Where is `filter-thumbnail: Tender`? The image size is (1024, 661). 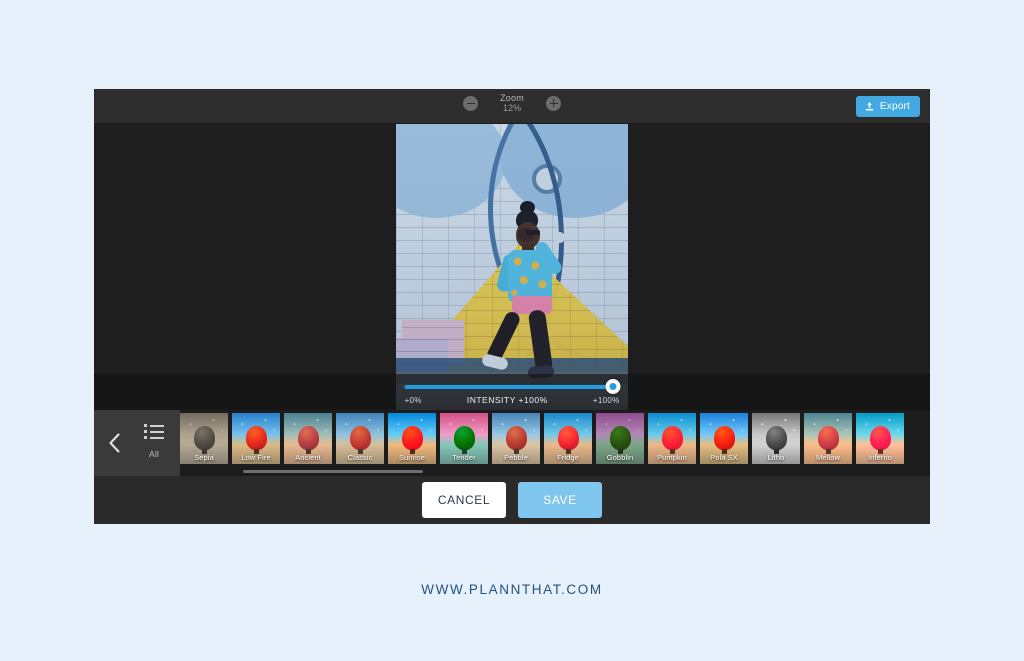 filter-thumbnail: Tender is located at coordinates (464, 438).